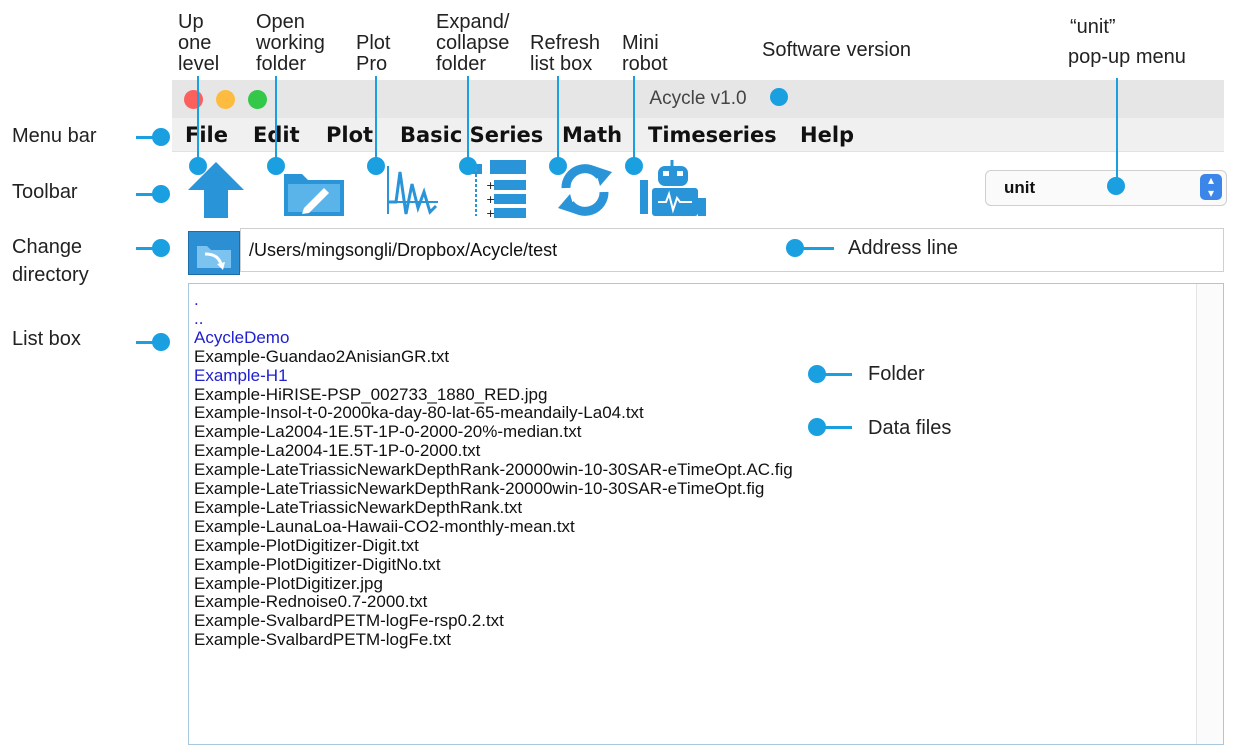 The image size is (1244, 745). I want to click on menu-timeseries: Timeseries, so click(712, 135).